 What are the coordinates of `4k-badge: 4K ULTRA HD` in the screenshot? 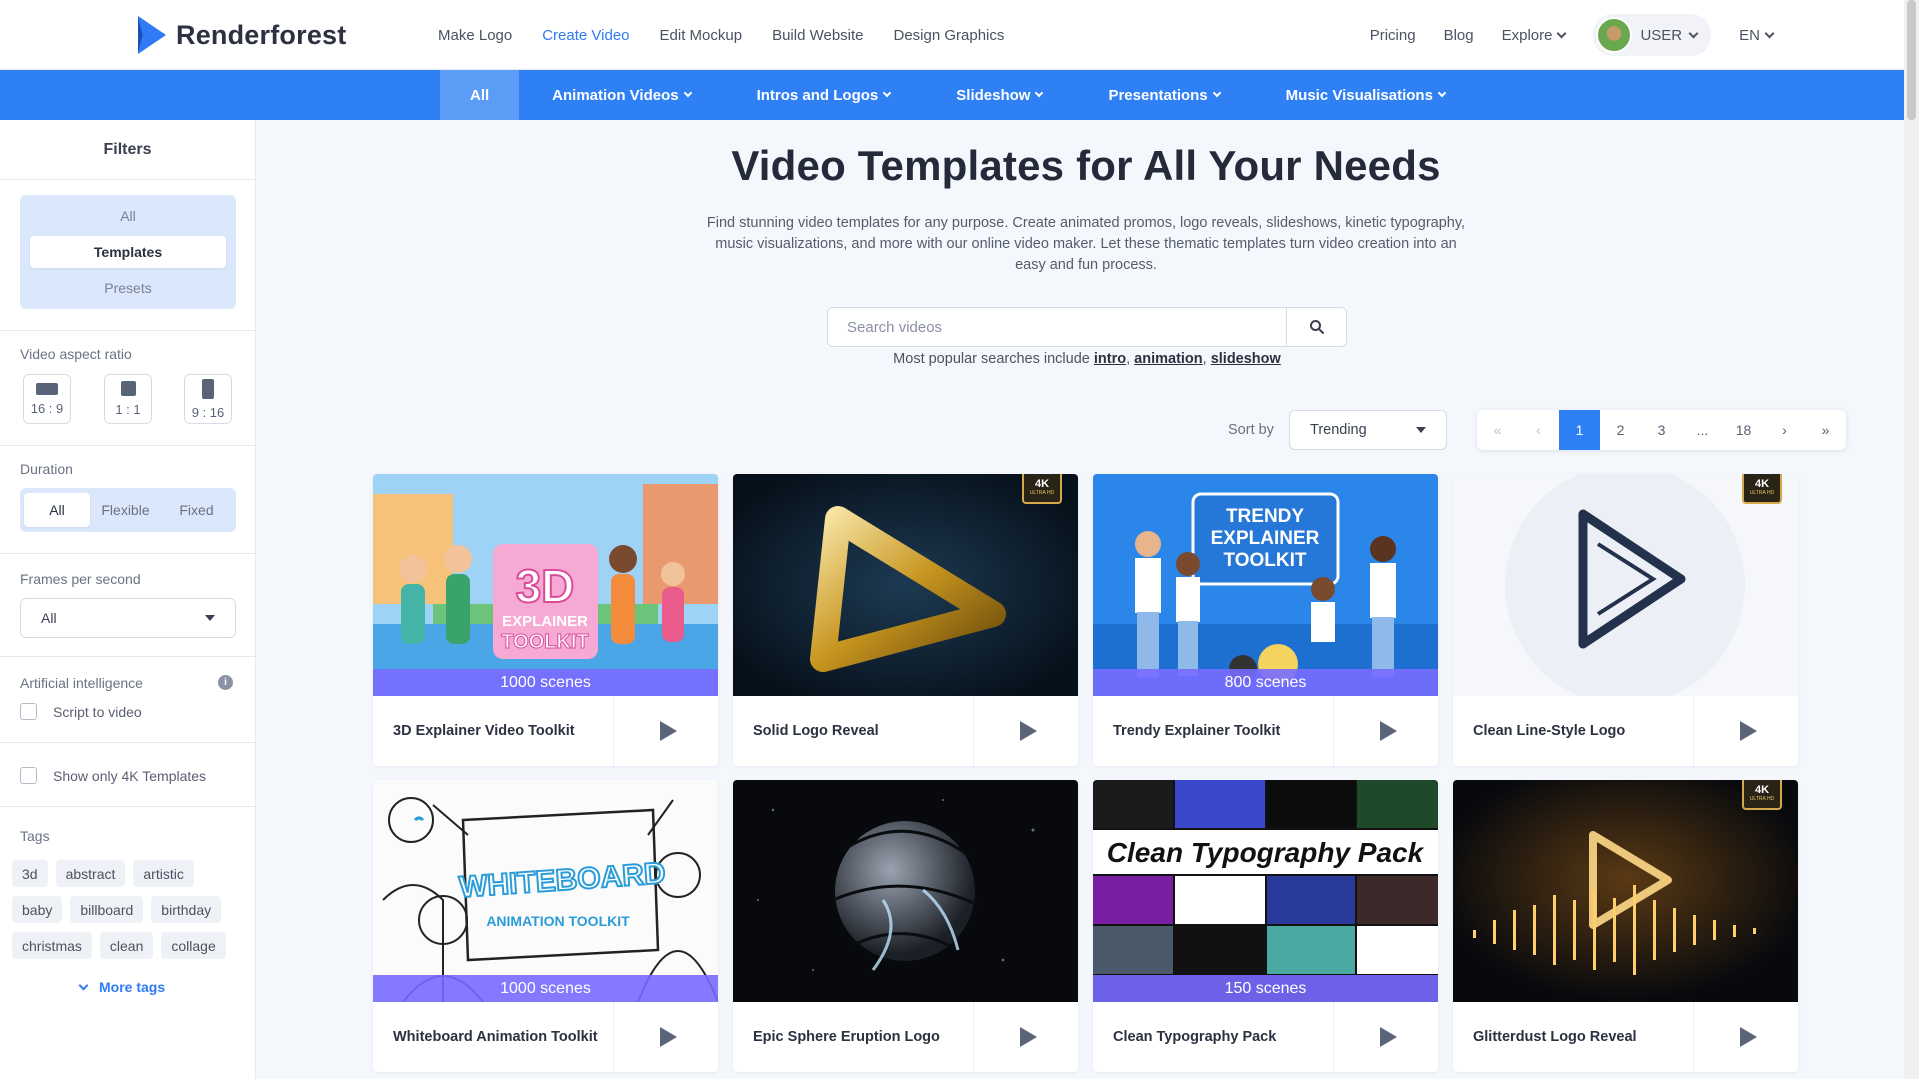 It's located at (1042, 489).